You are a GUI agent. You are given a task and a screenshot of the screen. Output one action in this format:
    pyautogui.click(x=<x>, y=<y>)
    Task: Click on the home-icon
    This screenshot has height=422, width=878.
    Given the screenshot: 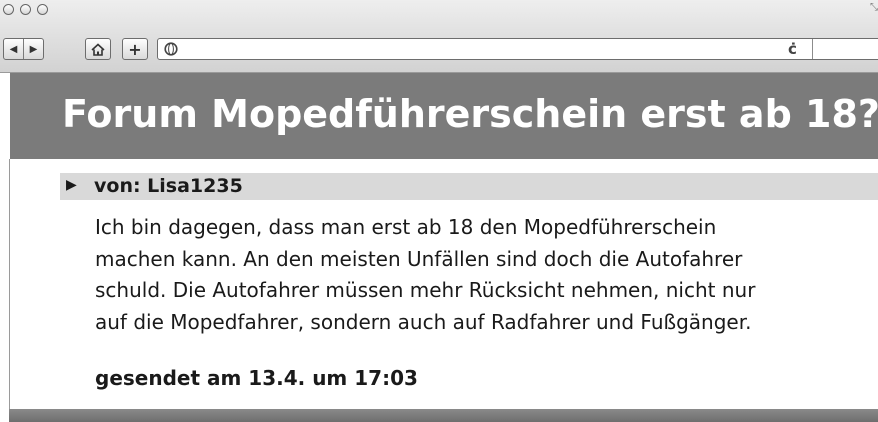 What is the action you would take?
    pyautogui.click(x=98, y=49)
    